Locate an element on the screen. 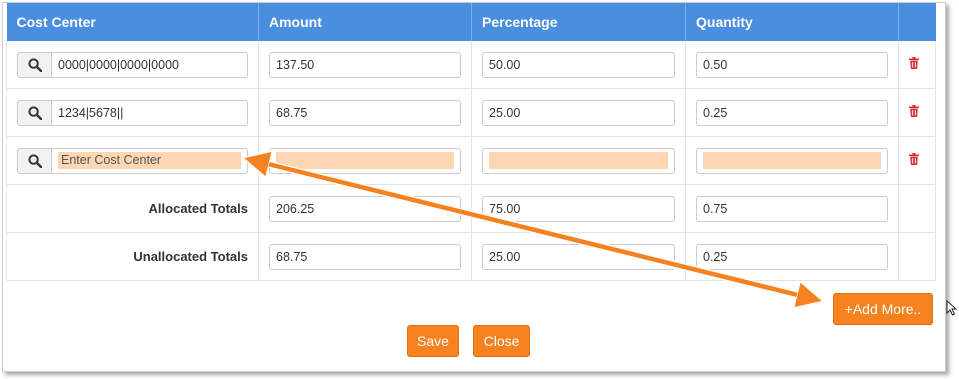  table-header-row: Cost Center Amount Percentage Quantity is located at coordinates (471, 22).